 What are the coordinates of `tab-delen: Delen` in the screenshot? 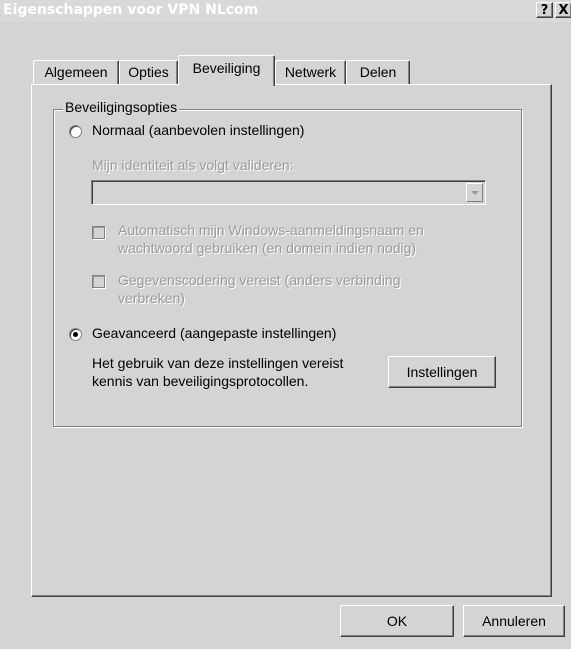 It's located at (378, 72).